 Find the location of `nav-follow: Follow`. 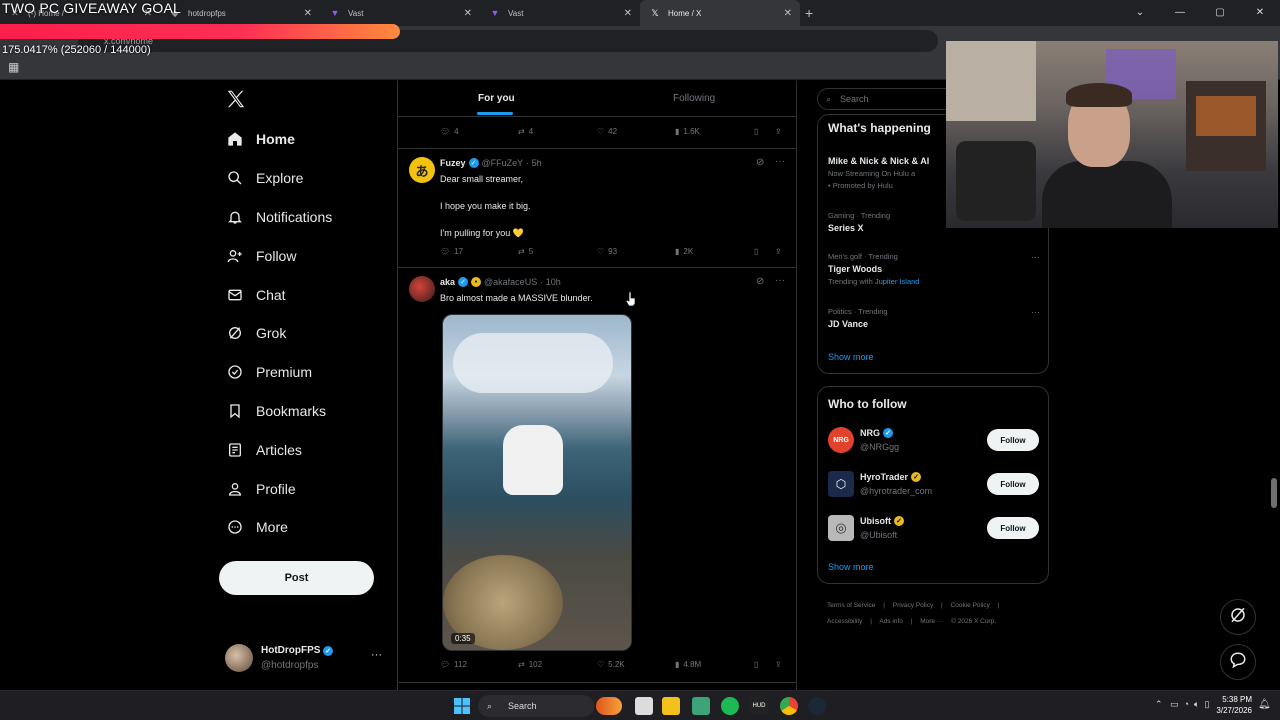

nav-follow: Follow is located at coordinates (305, 255).